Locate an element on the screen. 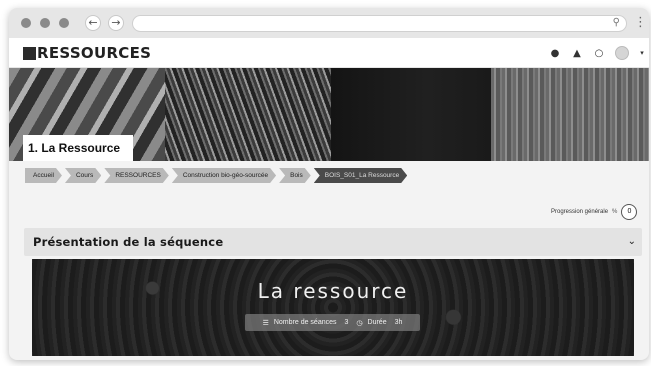 This screenshot has width=651, height=366. logo-text: RESSOURCES is located at coordinates (94, 53).